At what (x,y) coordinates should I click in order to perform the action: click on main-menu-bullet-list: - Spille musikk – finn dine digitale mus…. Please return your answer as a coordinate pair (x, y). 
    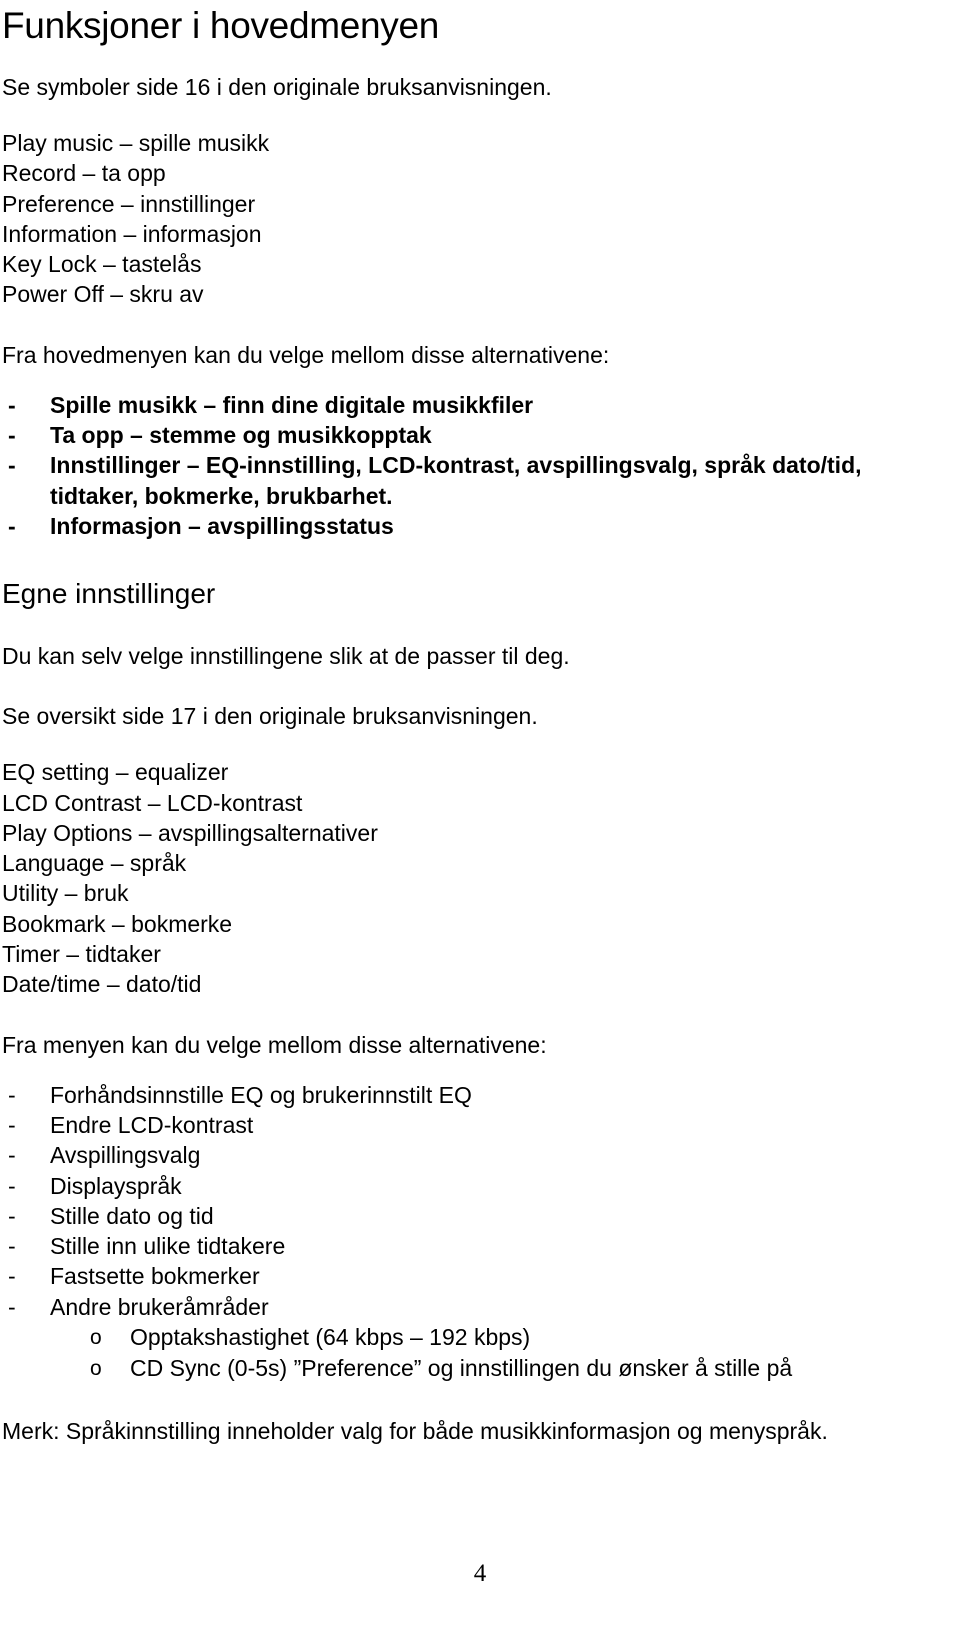
    Looking at the image, I should click on (474, 465).